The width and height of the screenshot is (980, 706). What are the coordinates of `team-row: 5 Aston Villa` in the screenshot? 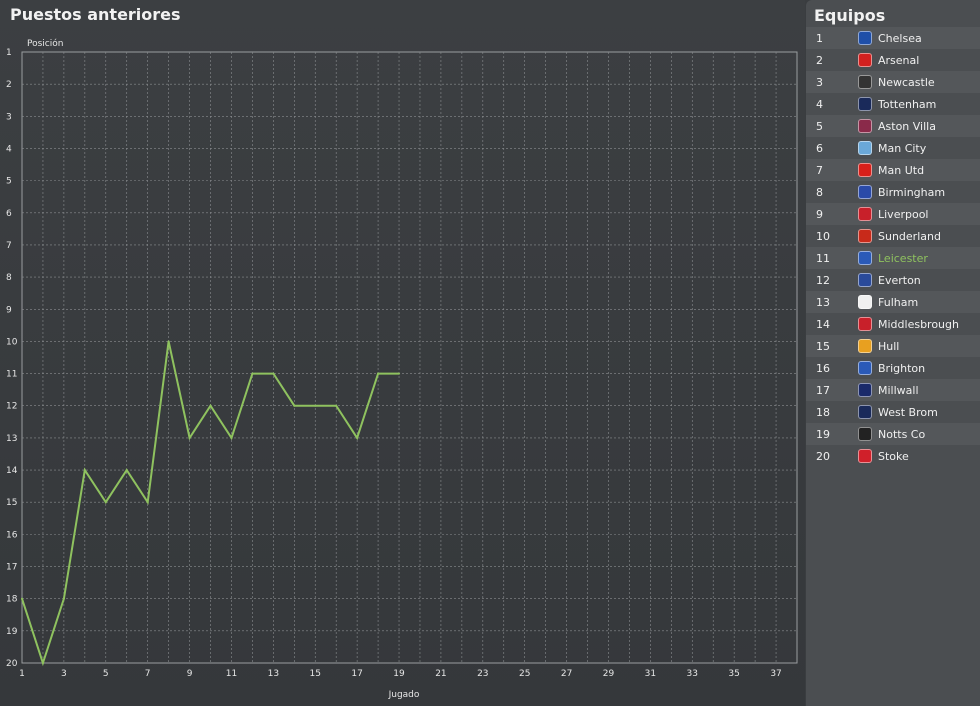 It's located at (893, 126).